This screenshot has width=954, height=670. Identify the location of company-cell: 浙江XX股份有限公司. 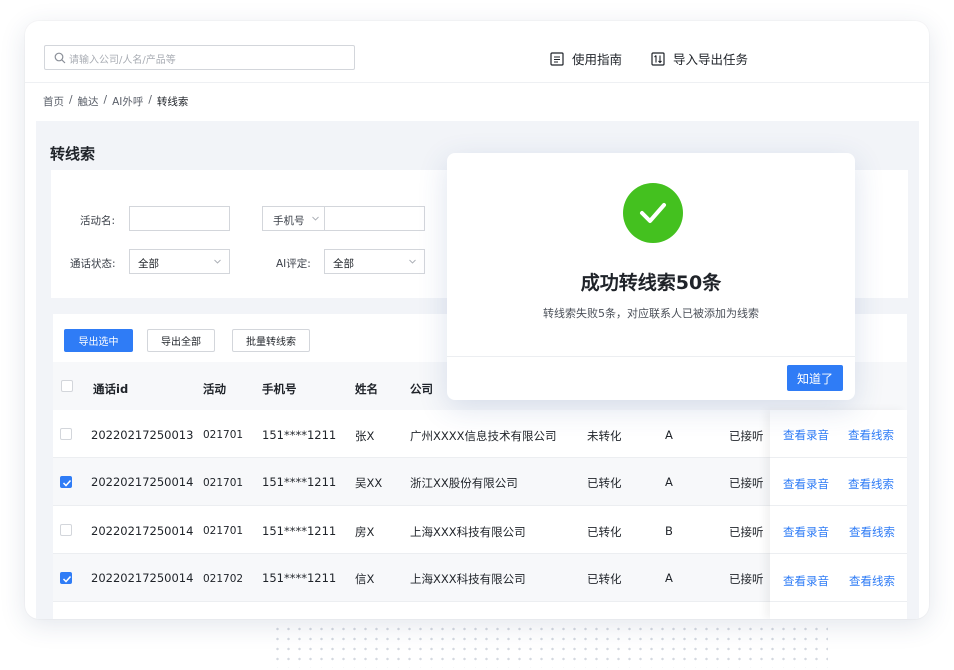
(464, 483).